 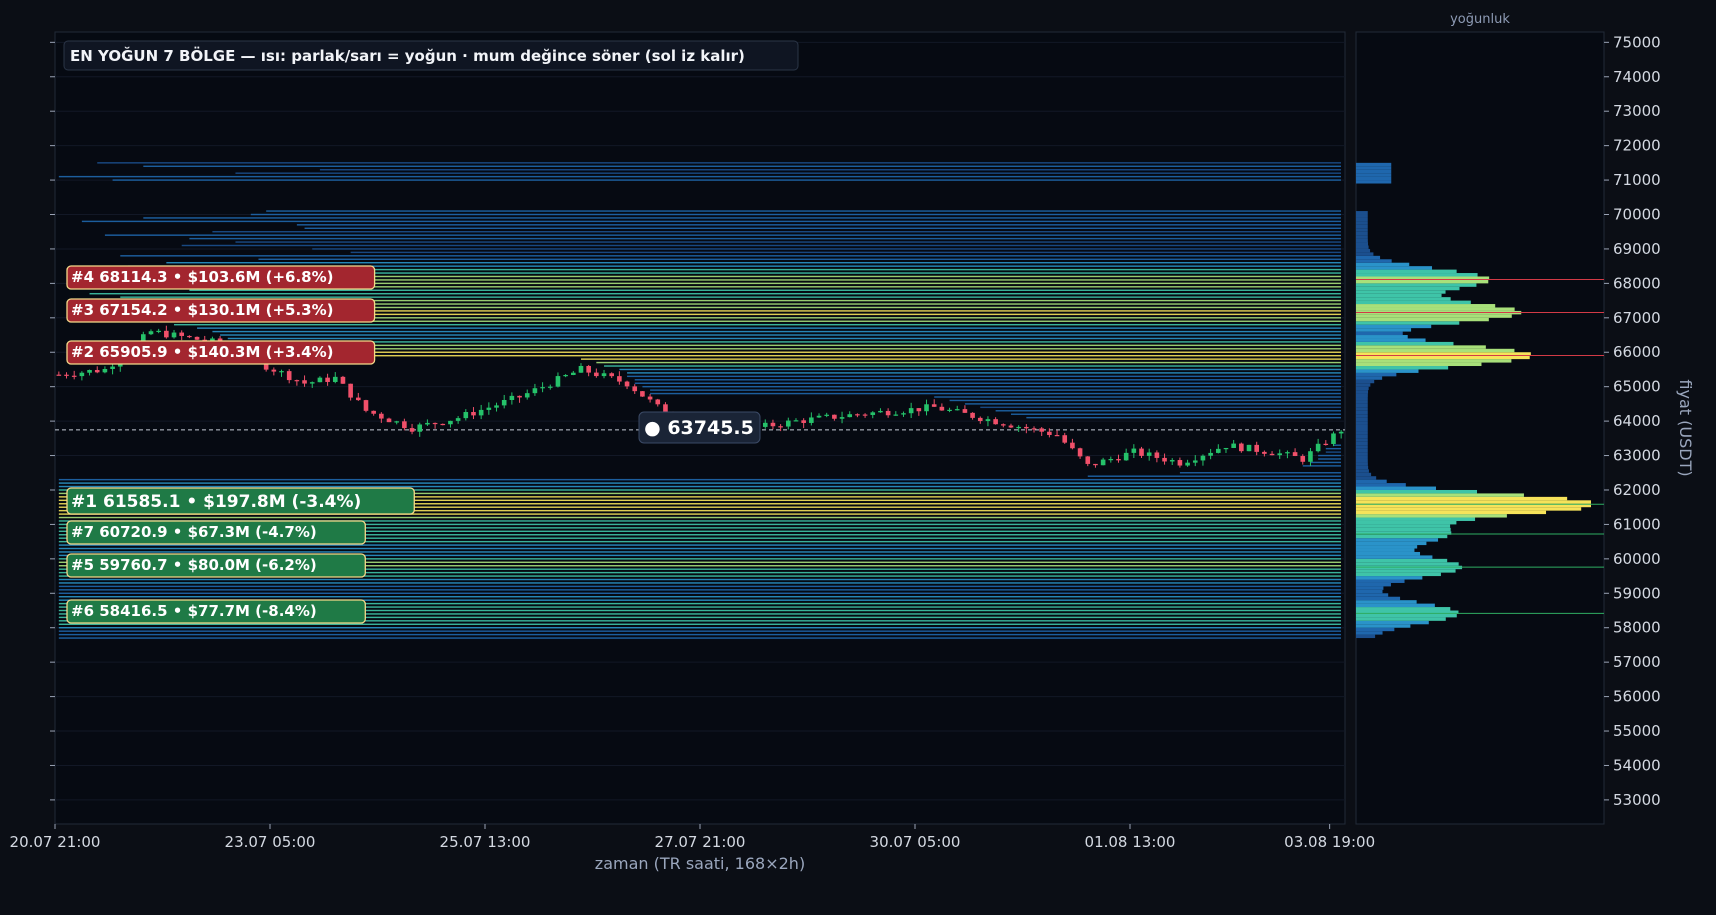 I want to click on x-tick-label: 03.08 19:00, so click(x=1329, y=842).